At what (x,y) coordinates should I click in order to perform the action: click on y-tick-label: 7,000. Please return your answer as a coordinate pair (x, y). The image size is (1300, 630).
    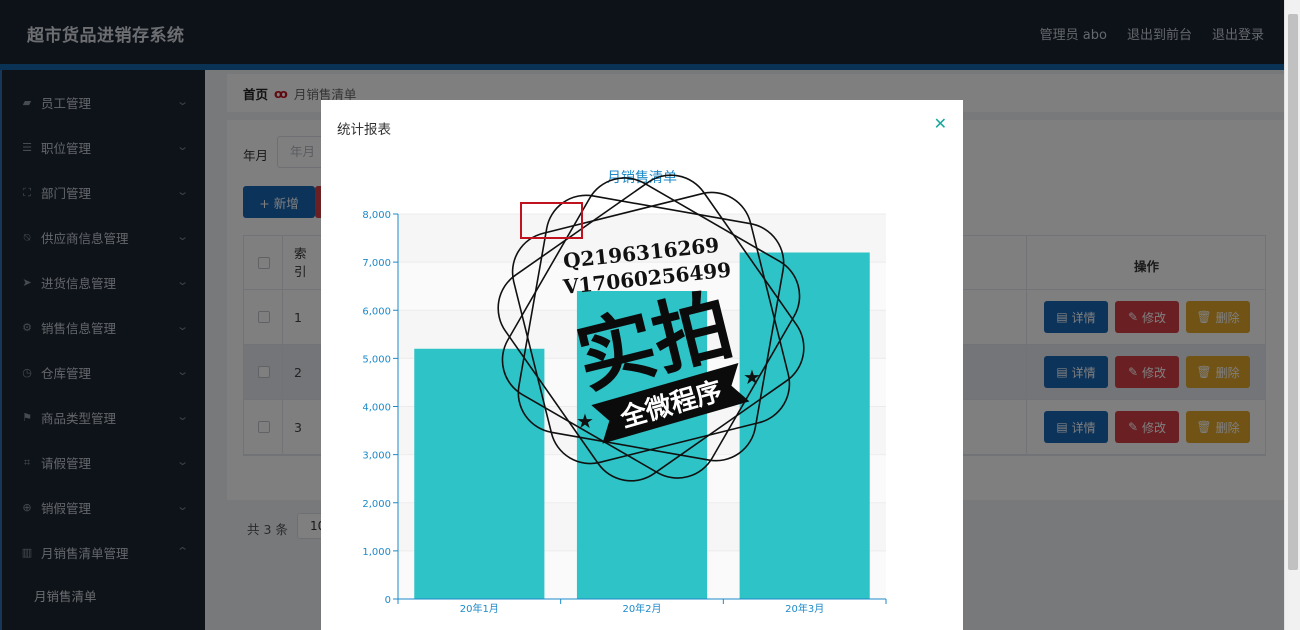
    Looking at the image, I should click on (376, 263).